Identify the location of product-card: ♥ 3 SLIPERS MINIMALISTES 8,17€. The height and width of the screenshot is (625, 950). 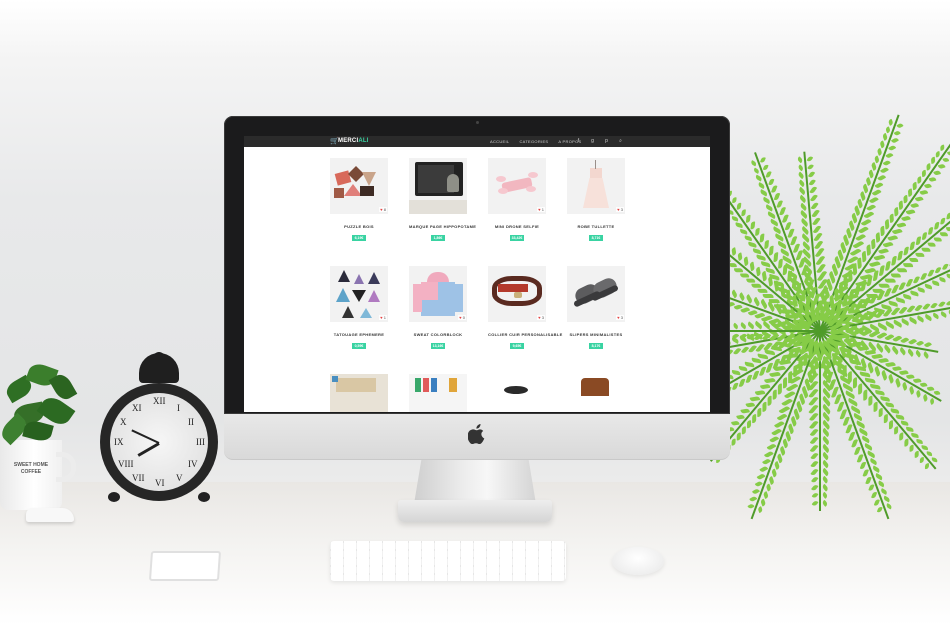
(596, 307).